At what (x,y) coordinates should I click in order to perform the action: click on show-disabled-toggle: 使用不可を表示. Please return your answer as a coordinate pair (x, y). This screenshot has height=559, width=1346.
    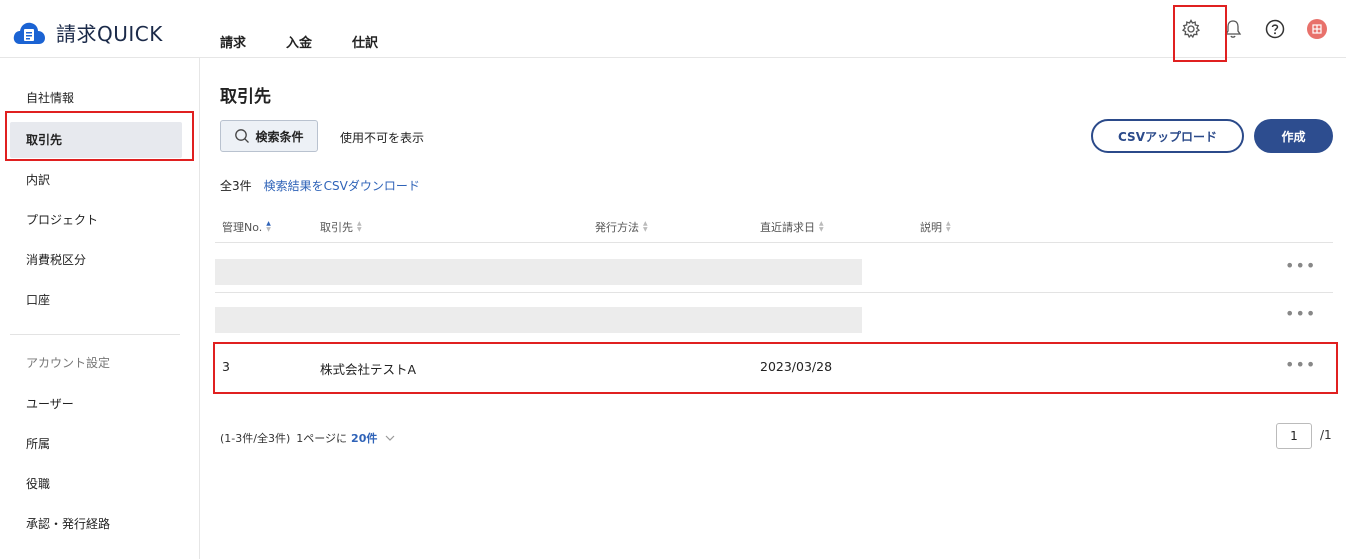
    Looking at the image, I should click on (382, 137).